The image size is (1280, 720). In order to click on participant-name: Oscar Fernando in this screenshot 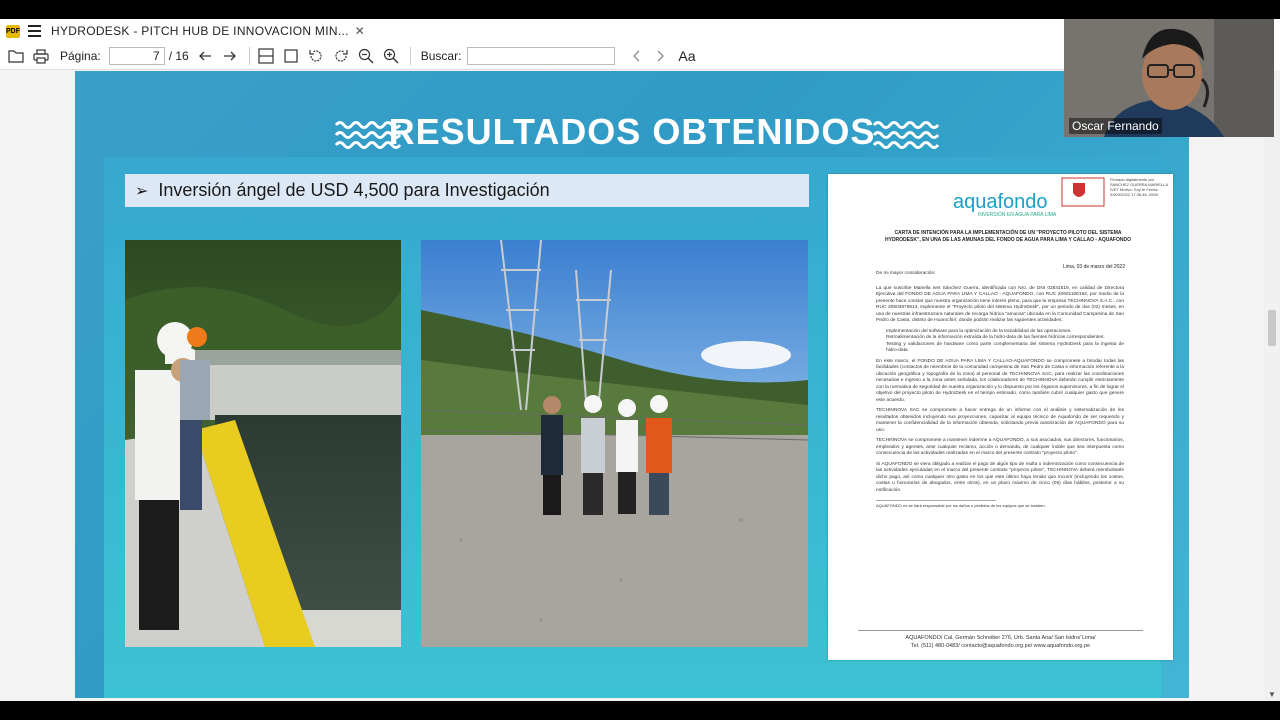, I will do `click(1115, 126)`.